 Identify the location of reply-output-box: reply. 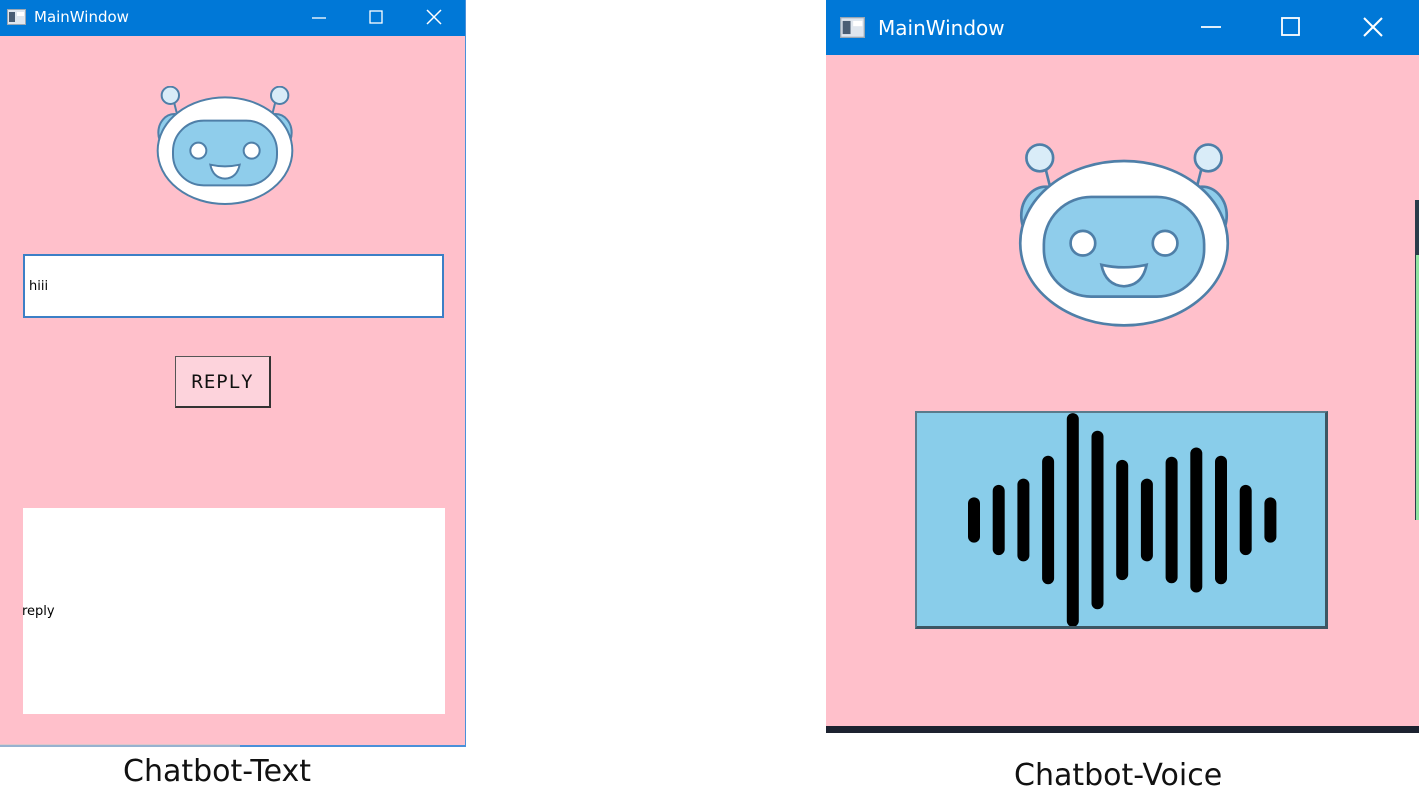
(233, 611).